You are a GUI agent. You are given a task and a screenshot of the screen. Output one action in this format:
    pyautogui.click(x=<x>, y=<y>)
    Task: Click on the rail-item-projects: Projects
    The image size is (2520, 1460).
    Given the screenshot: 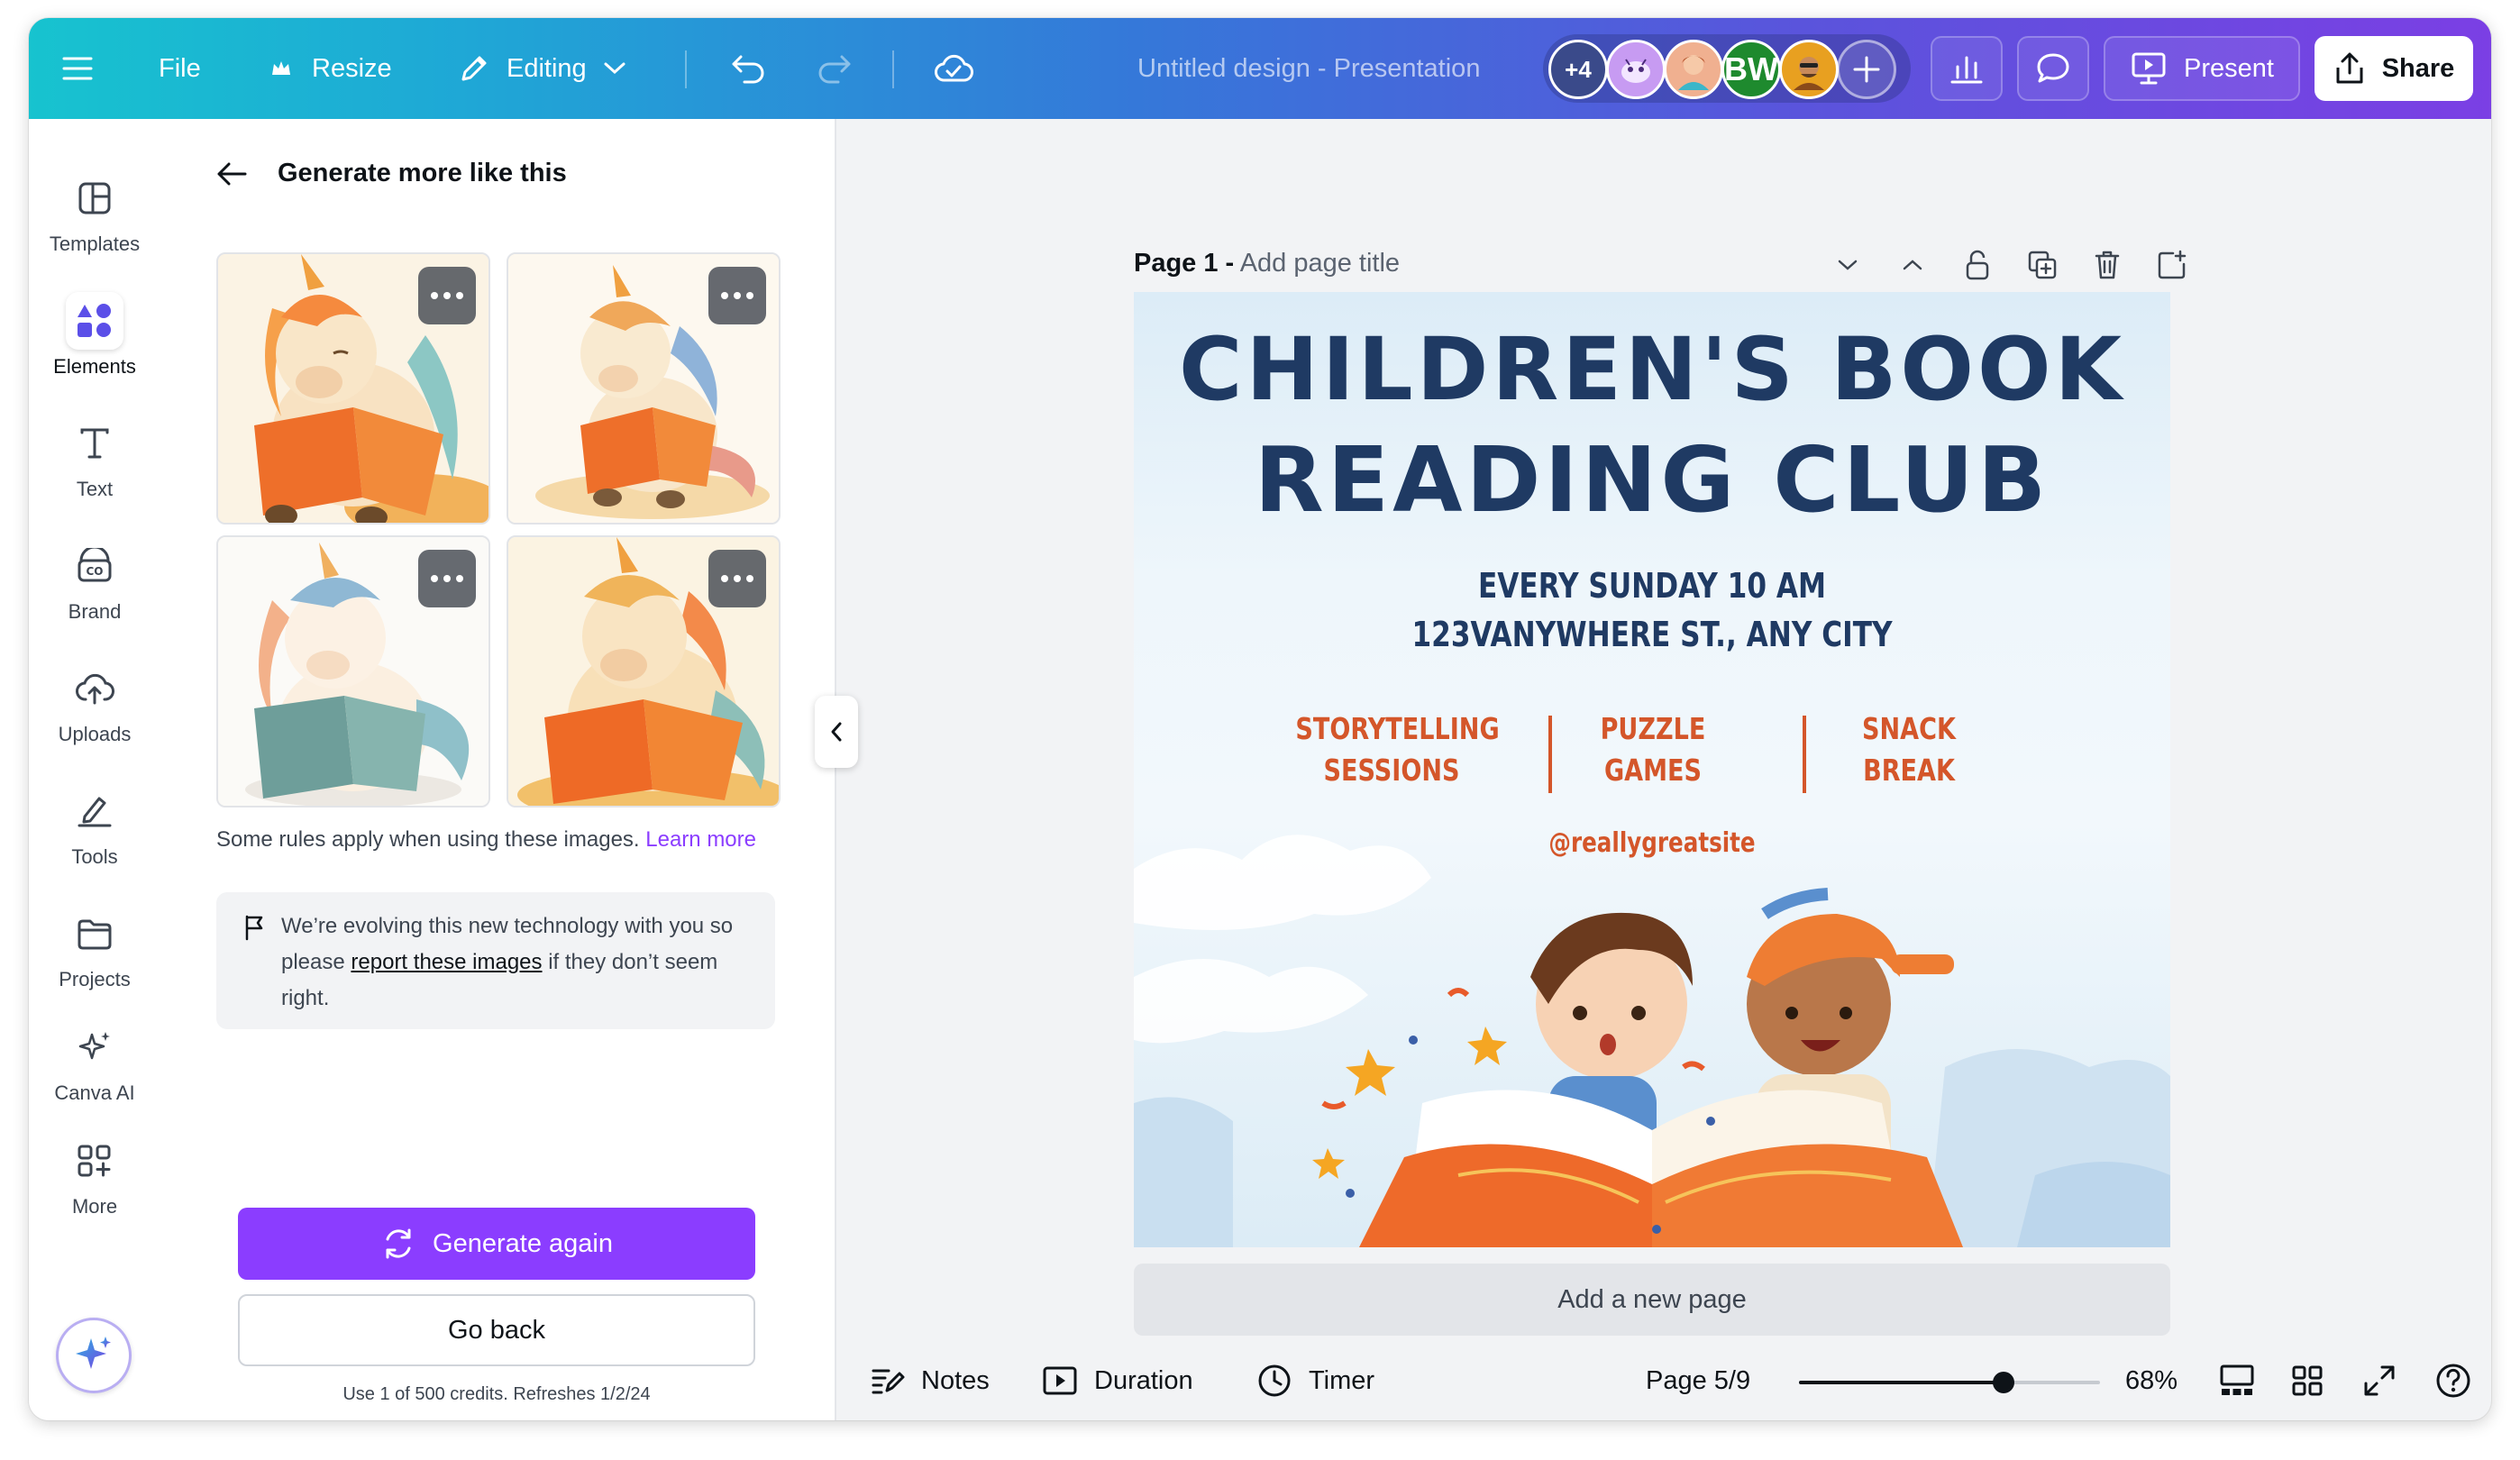 What is the action you would take?
    pyautogui.click(x=95, y=948)
    